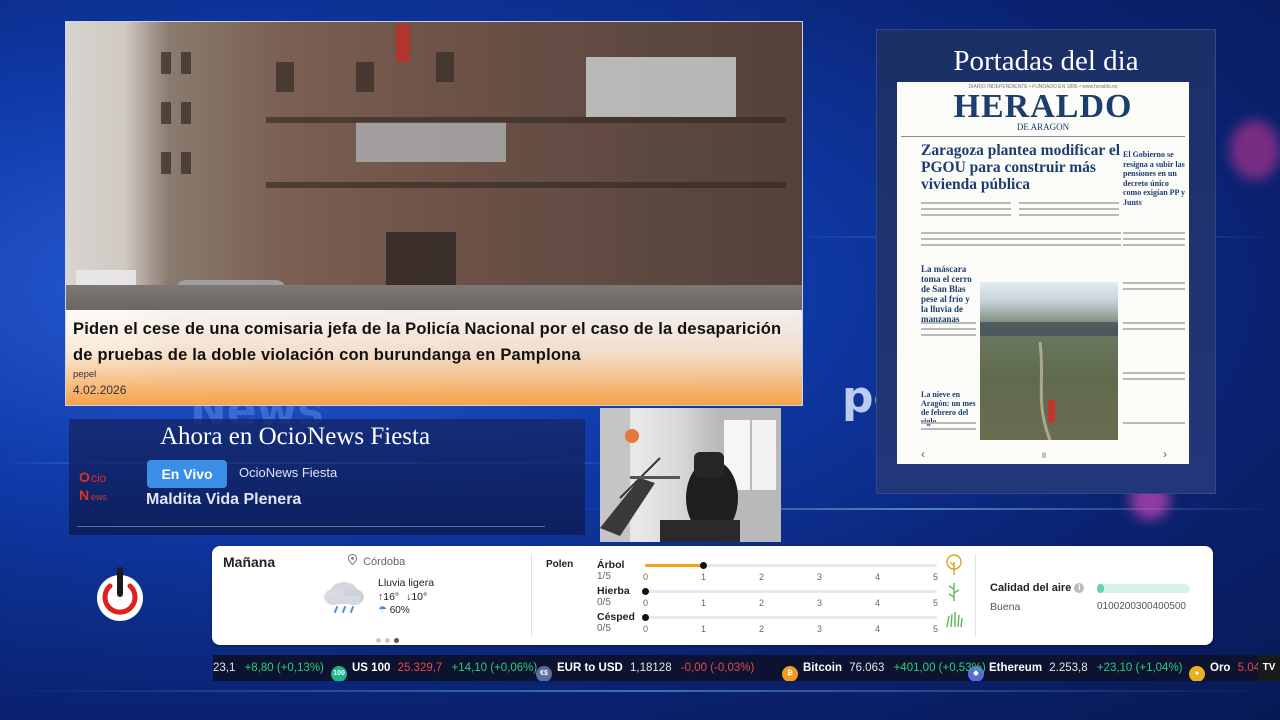 The width and height of the screenshot is (1280, 720). What do you see at coordinates (1043, 127) in the screenshot?
I see `newspaper-masthead-sub: DE ARAGON` at bounding box center [1043, 127].